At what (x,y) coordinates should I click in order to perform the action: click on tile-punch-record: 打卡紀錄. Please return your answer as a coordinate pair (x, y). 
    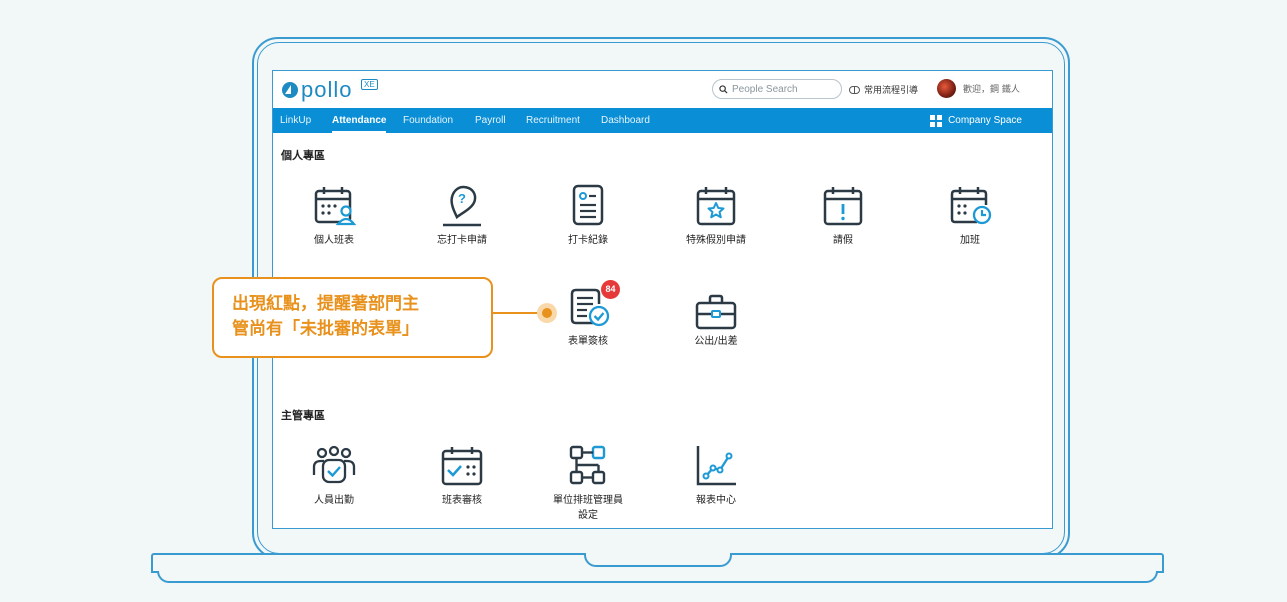
    Looking at the image, I should click on (588, 215).